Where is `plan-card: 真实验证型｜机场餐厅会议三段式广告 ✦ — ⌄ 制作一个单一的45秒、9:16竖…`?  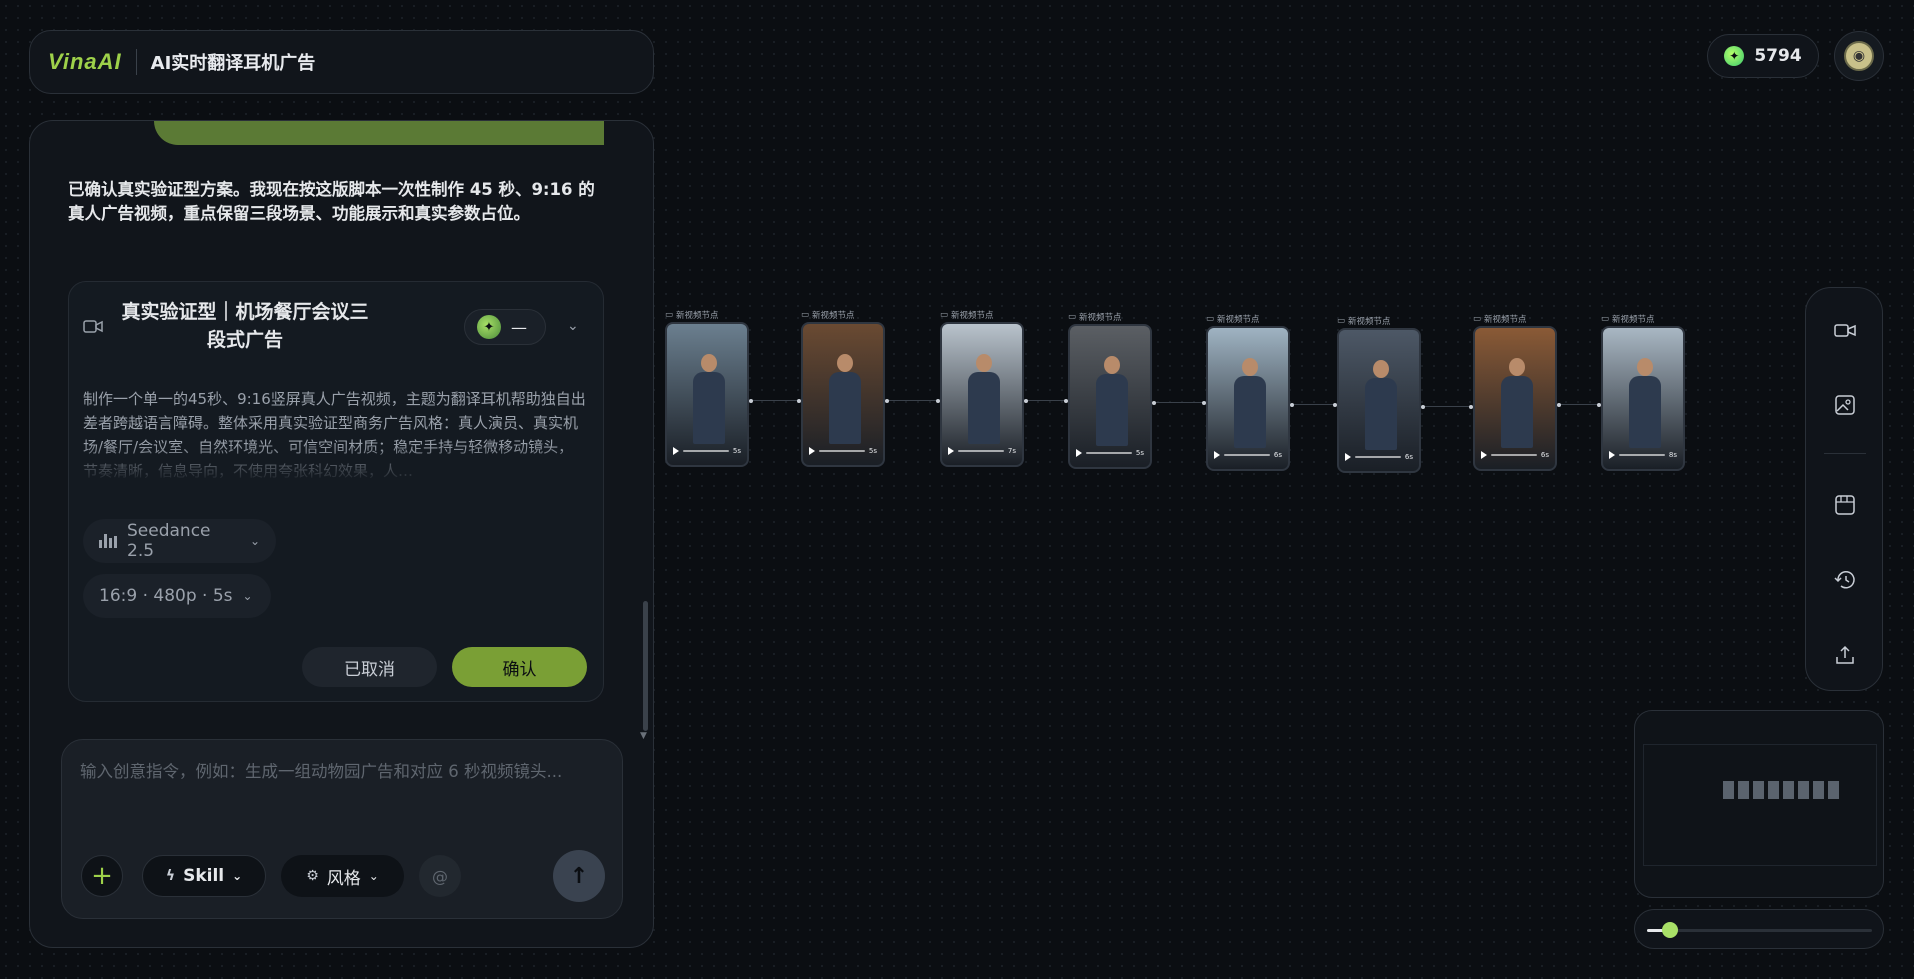 plan-card: 真实验证型｜机场餐厅会议三段式广告 ✦ — ⌄ 制作一个单一的45秒、9:16竖… is located at coordinates (336, 491).